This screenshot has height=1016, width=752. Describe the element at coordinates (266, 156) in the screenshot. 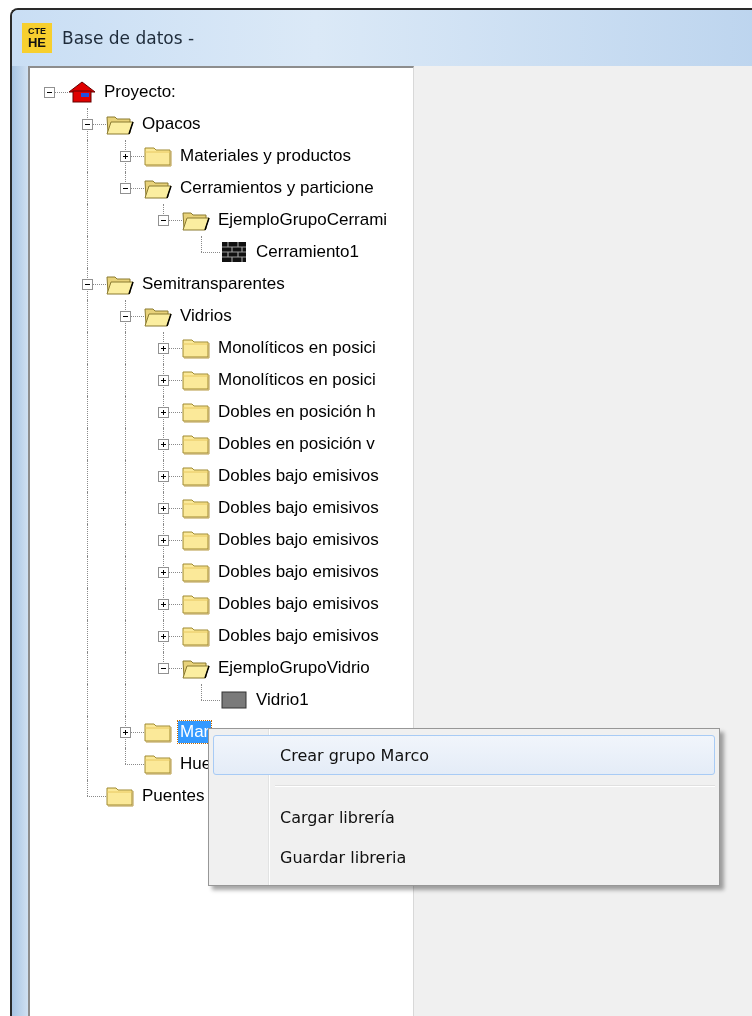

I see `tree-item-label: Materiales y productos` at that location.